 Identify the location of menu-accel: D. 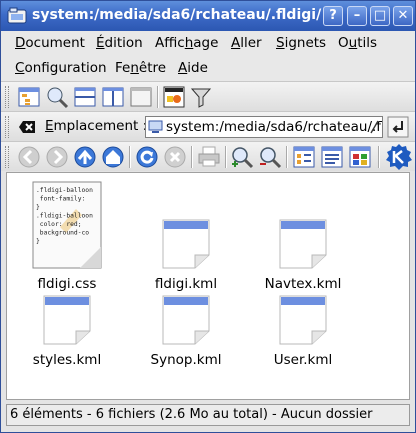
(20, 43).